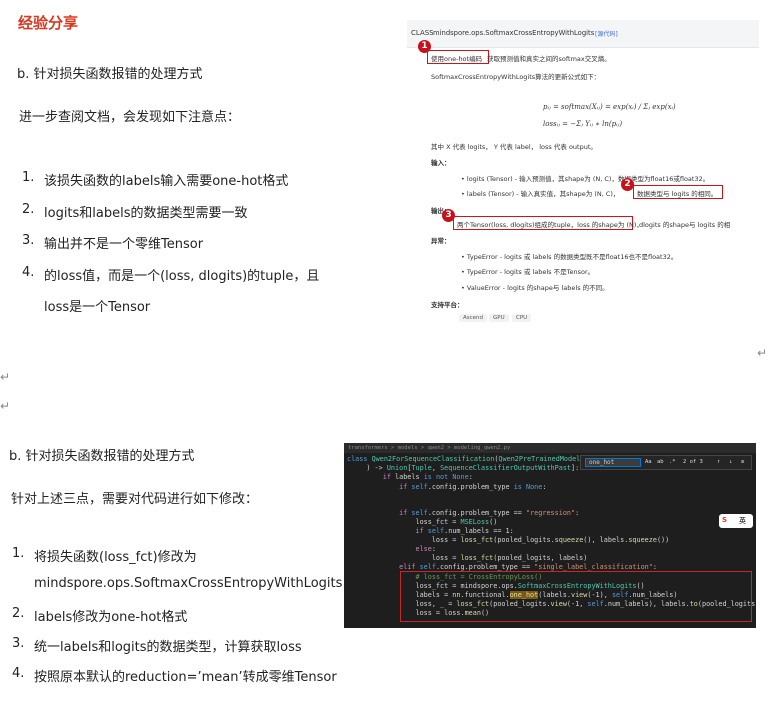 The image size is (777, 712). Describe the element at coordinates (606, 33) in the screenshot. I see `source-link: [源代码]` at that location.